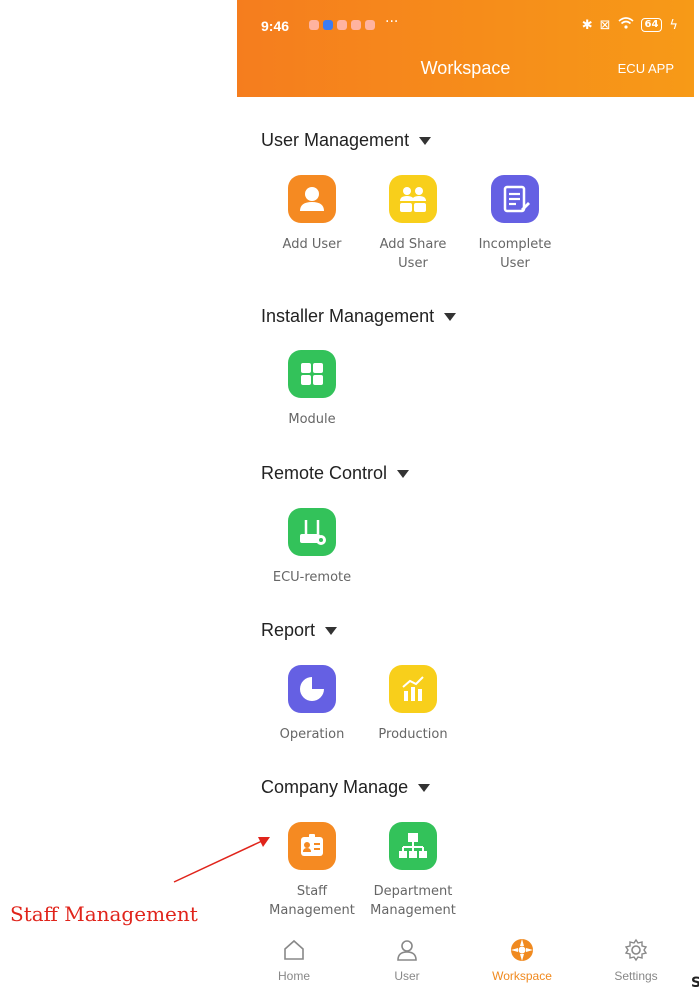 The width and height of the screenshot is (699, 996). Describe the element at coordinates (695, 983) in the screenshot. I see `cropped-text: S` at that location.